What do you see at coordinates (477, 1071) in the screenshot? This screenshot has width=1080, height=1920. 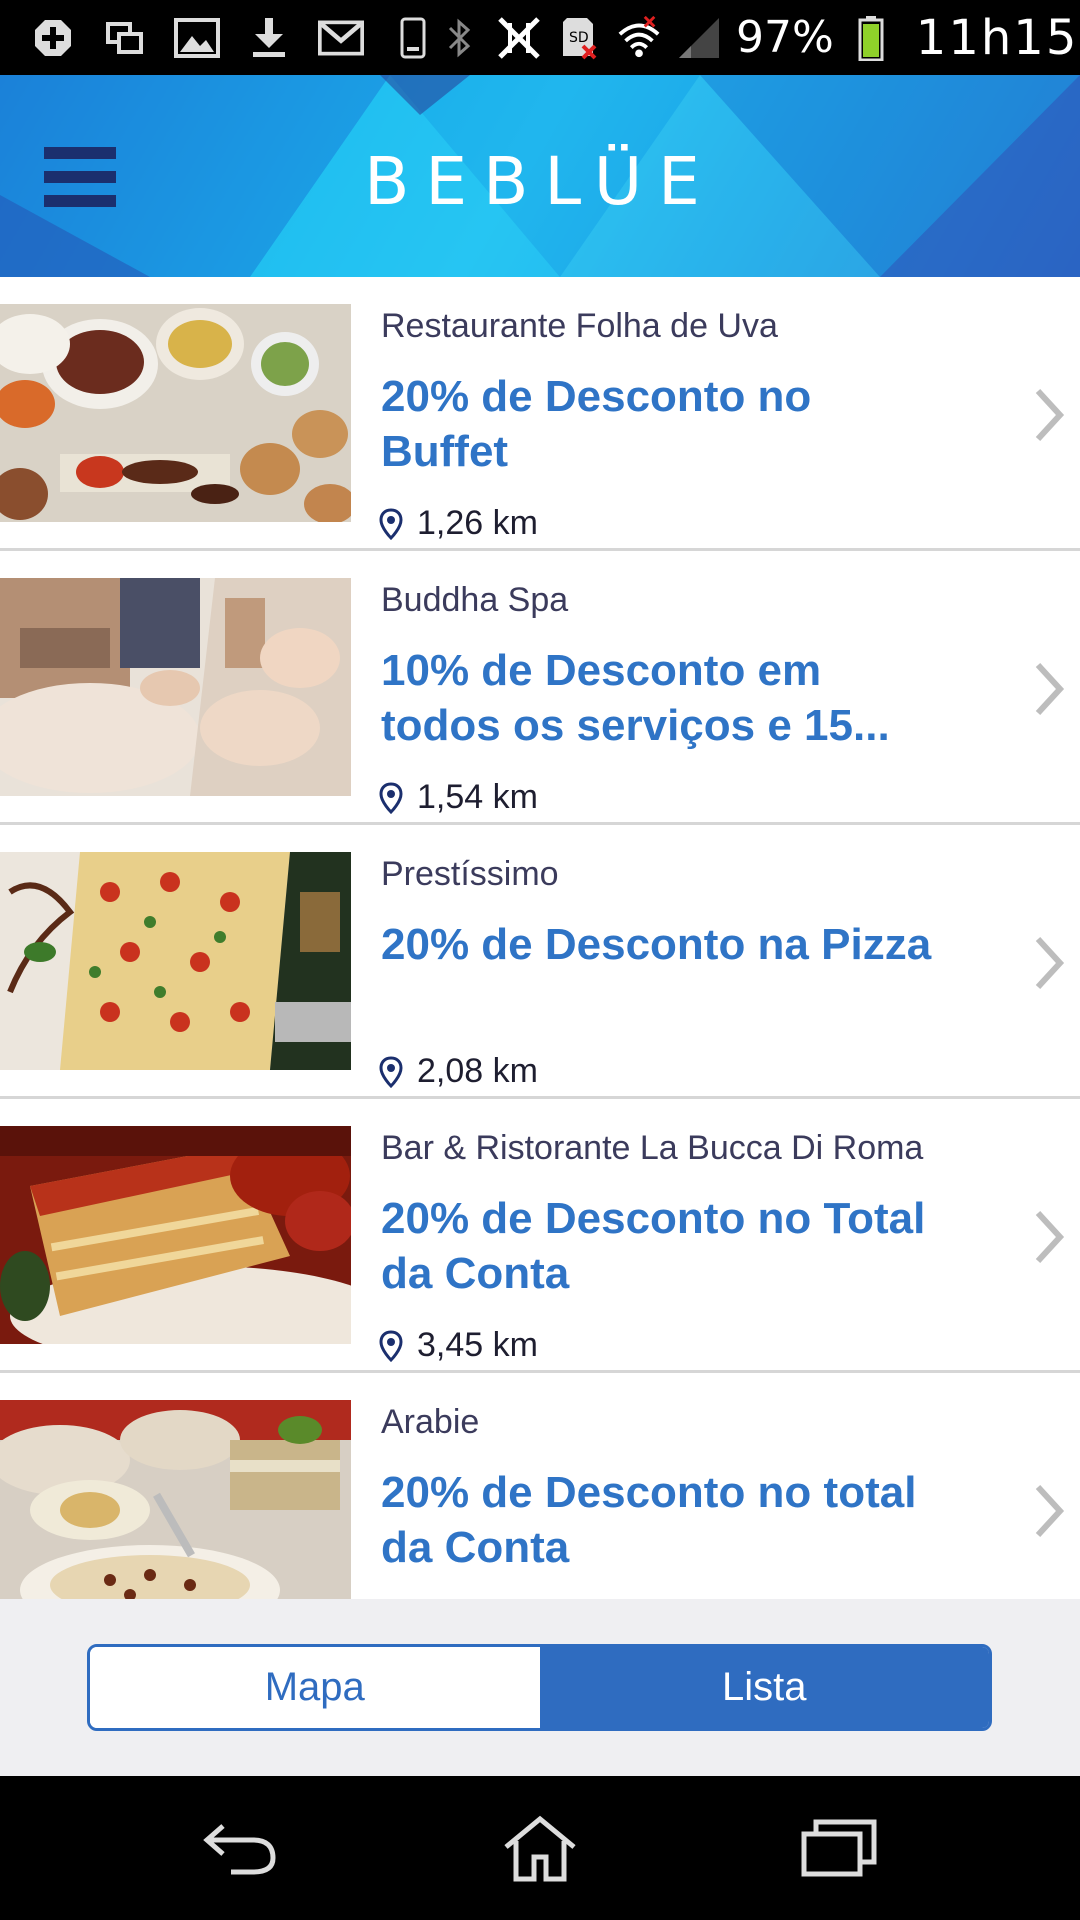 I see `distance-text: 2,08 km` at bounding box center [477, 1071].